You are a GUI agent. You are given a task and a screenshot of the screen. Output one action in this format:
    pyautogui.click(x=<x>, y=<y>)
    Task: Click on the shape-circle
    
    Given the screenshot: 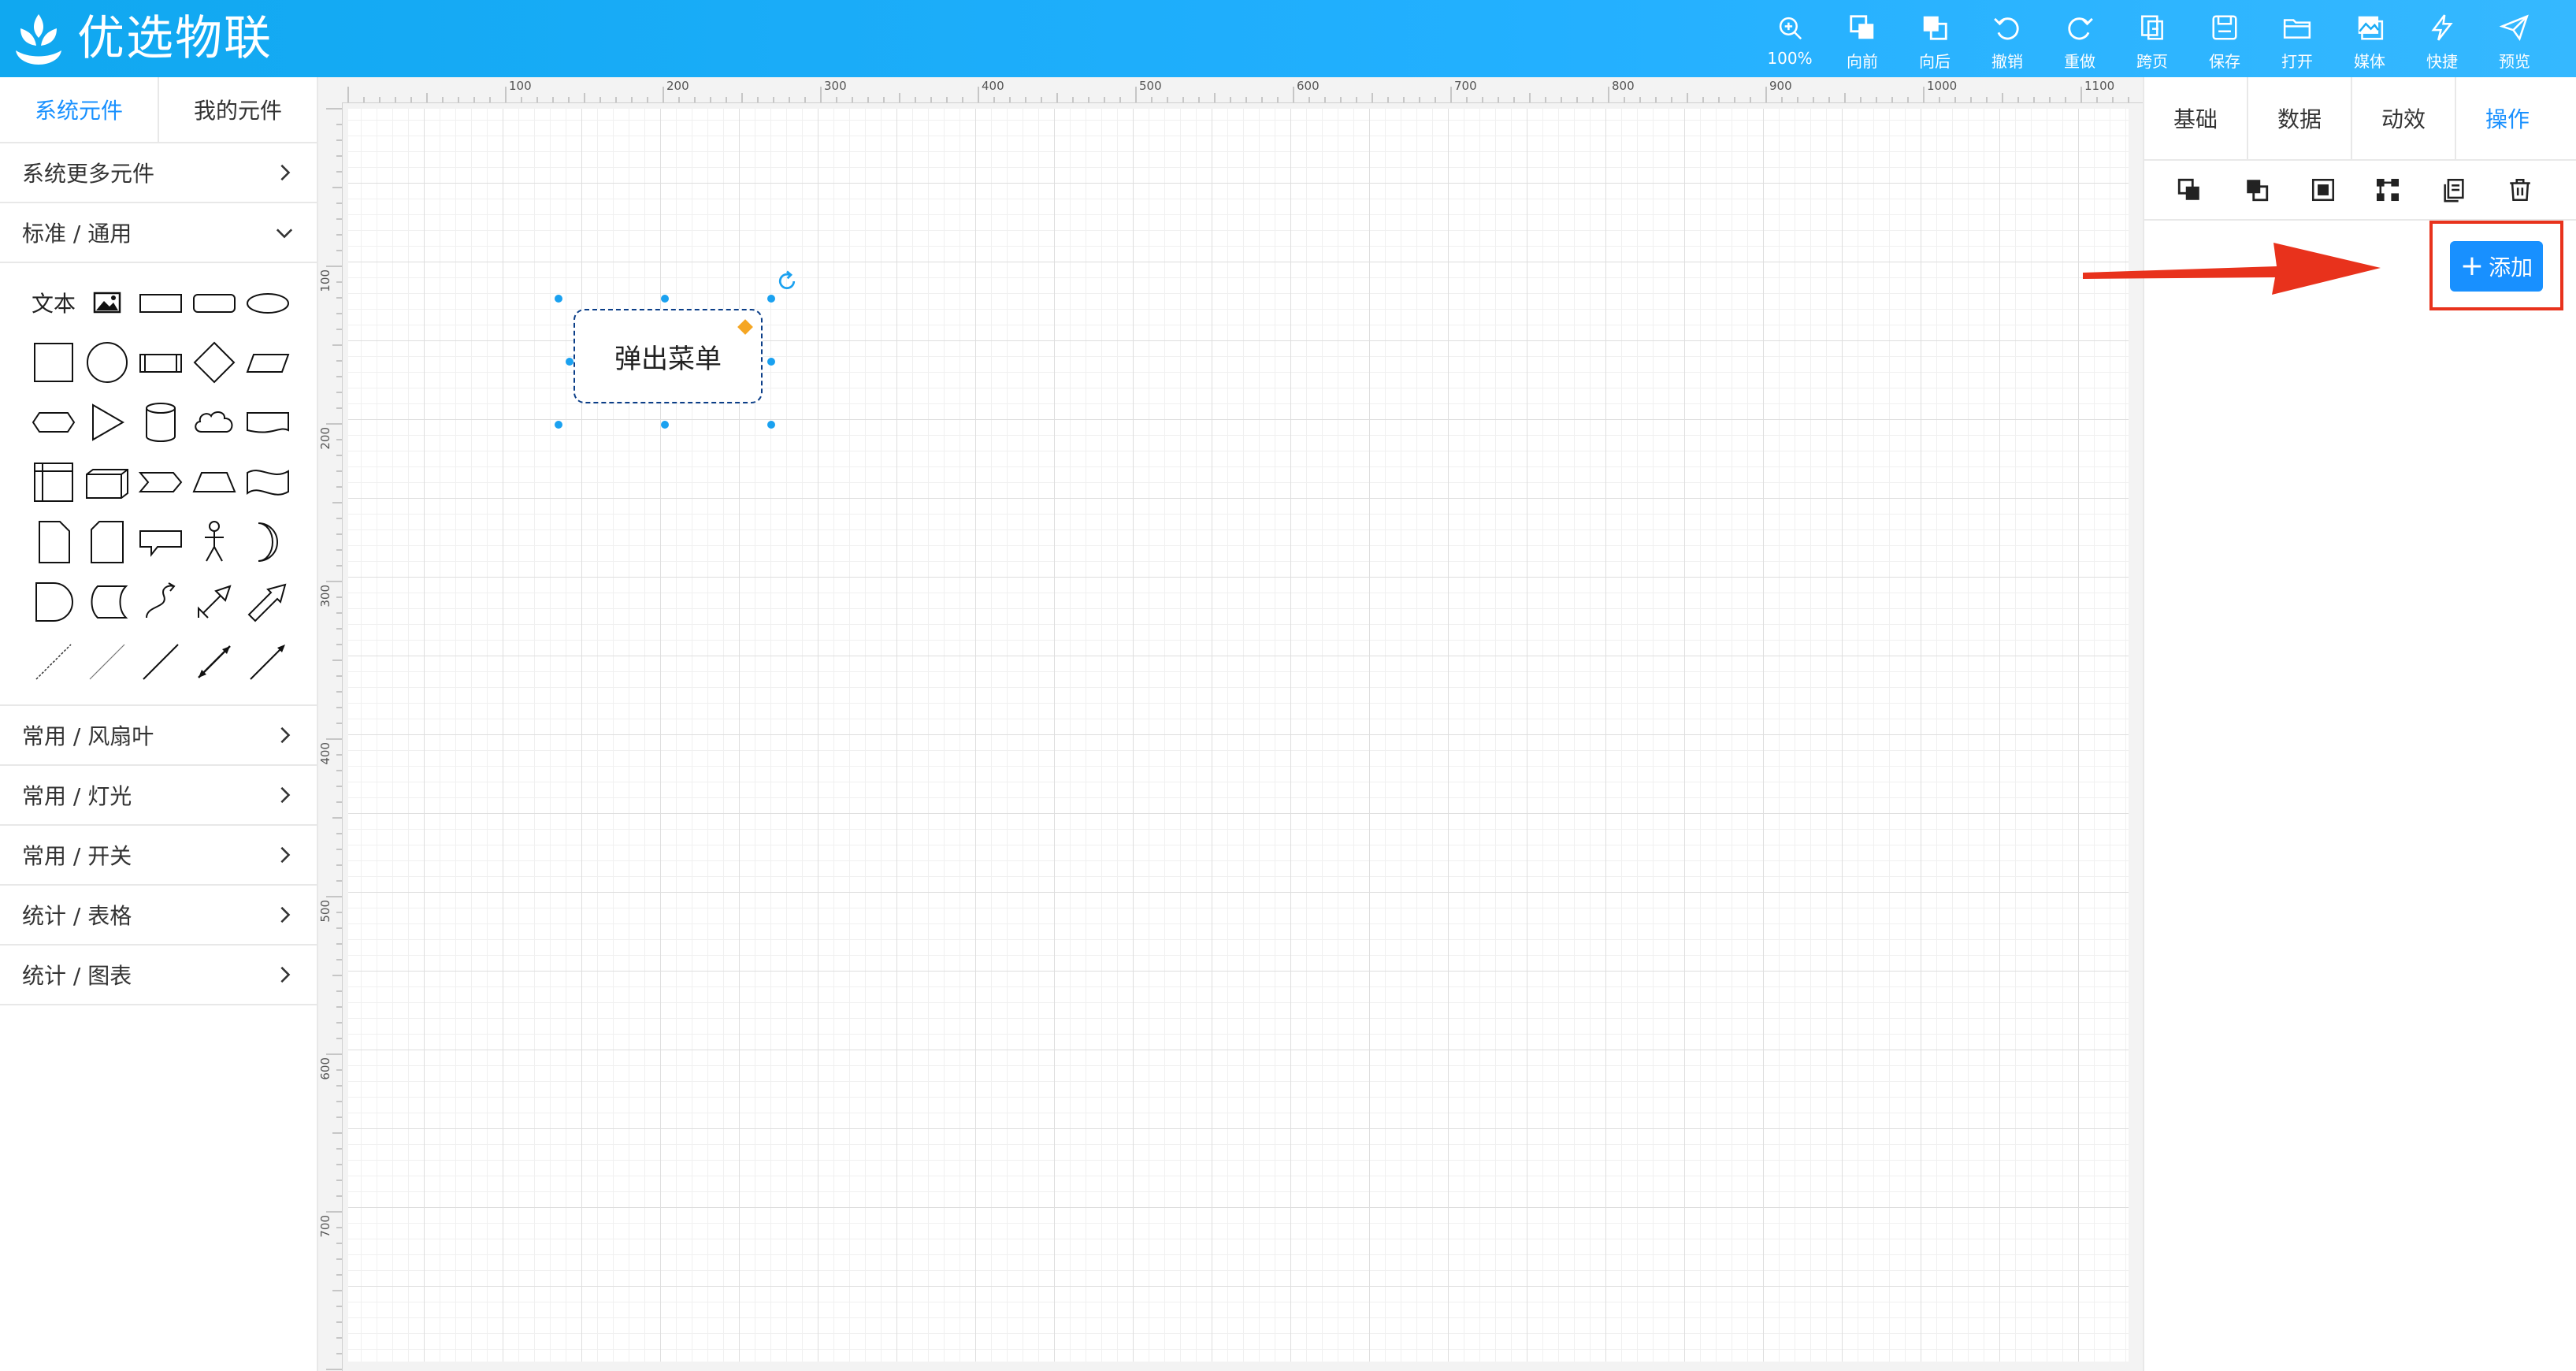 What is the action you would take?
    pyautogui.click(x=107, y=362)
    